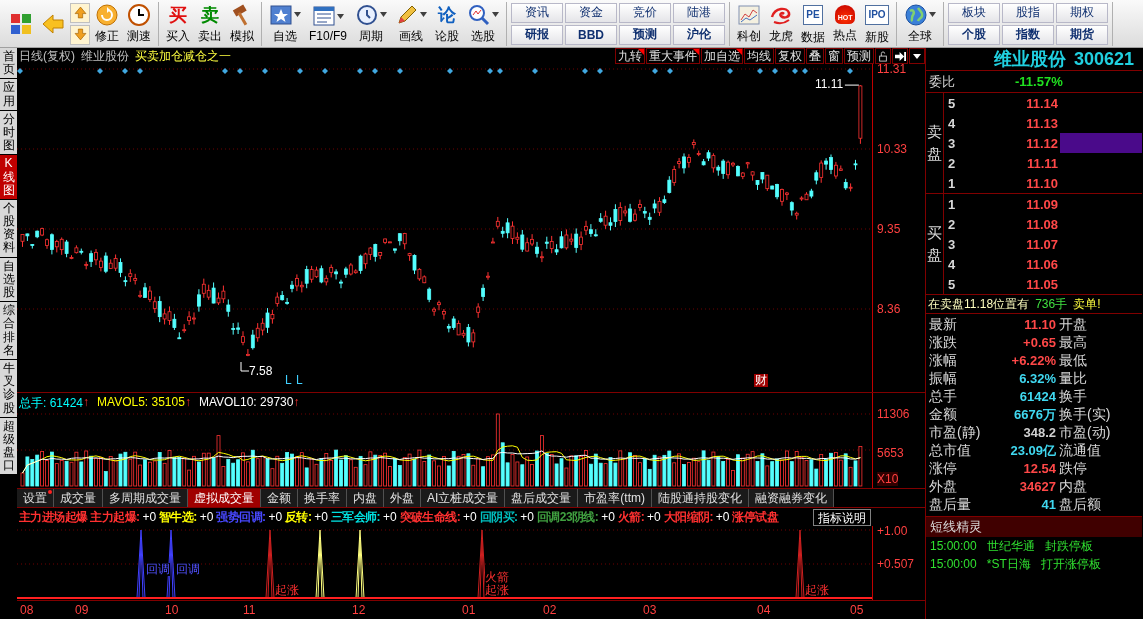  I want to click on toolbar-button: 指数, so click(1028, 34).